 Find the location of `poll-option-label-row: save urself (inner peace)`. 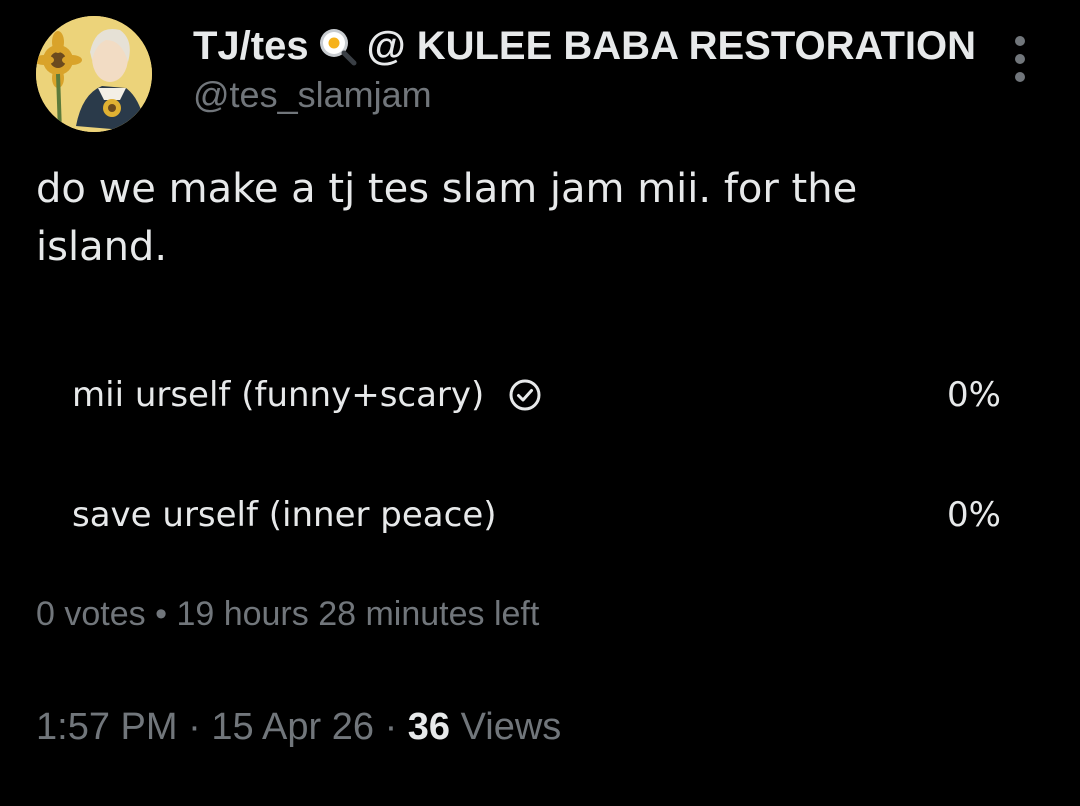

poll-option-label-row: save urself (inner peace) is located at coordinates (284, 515).